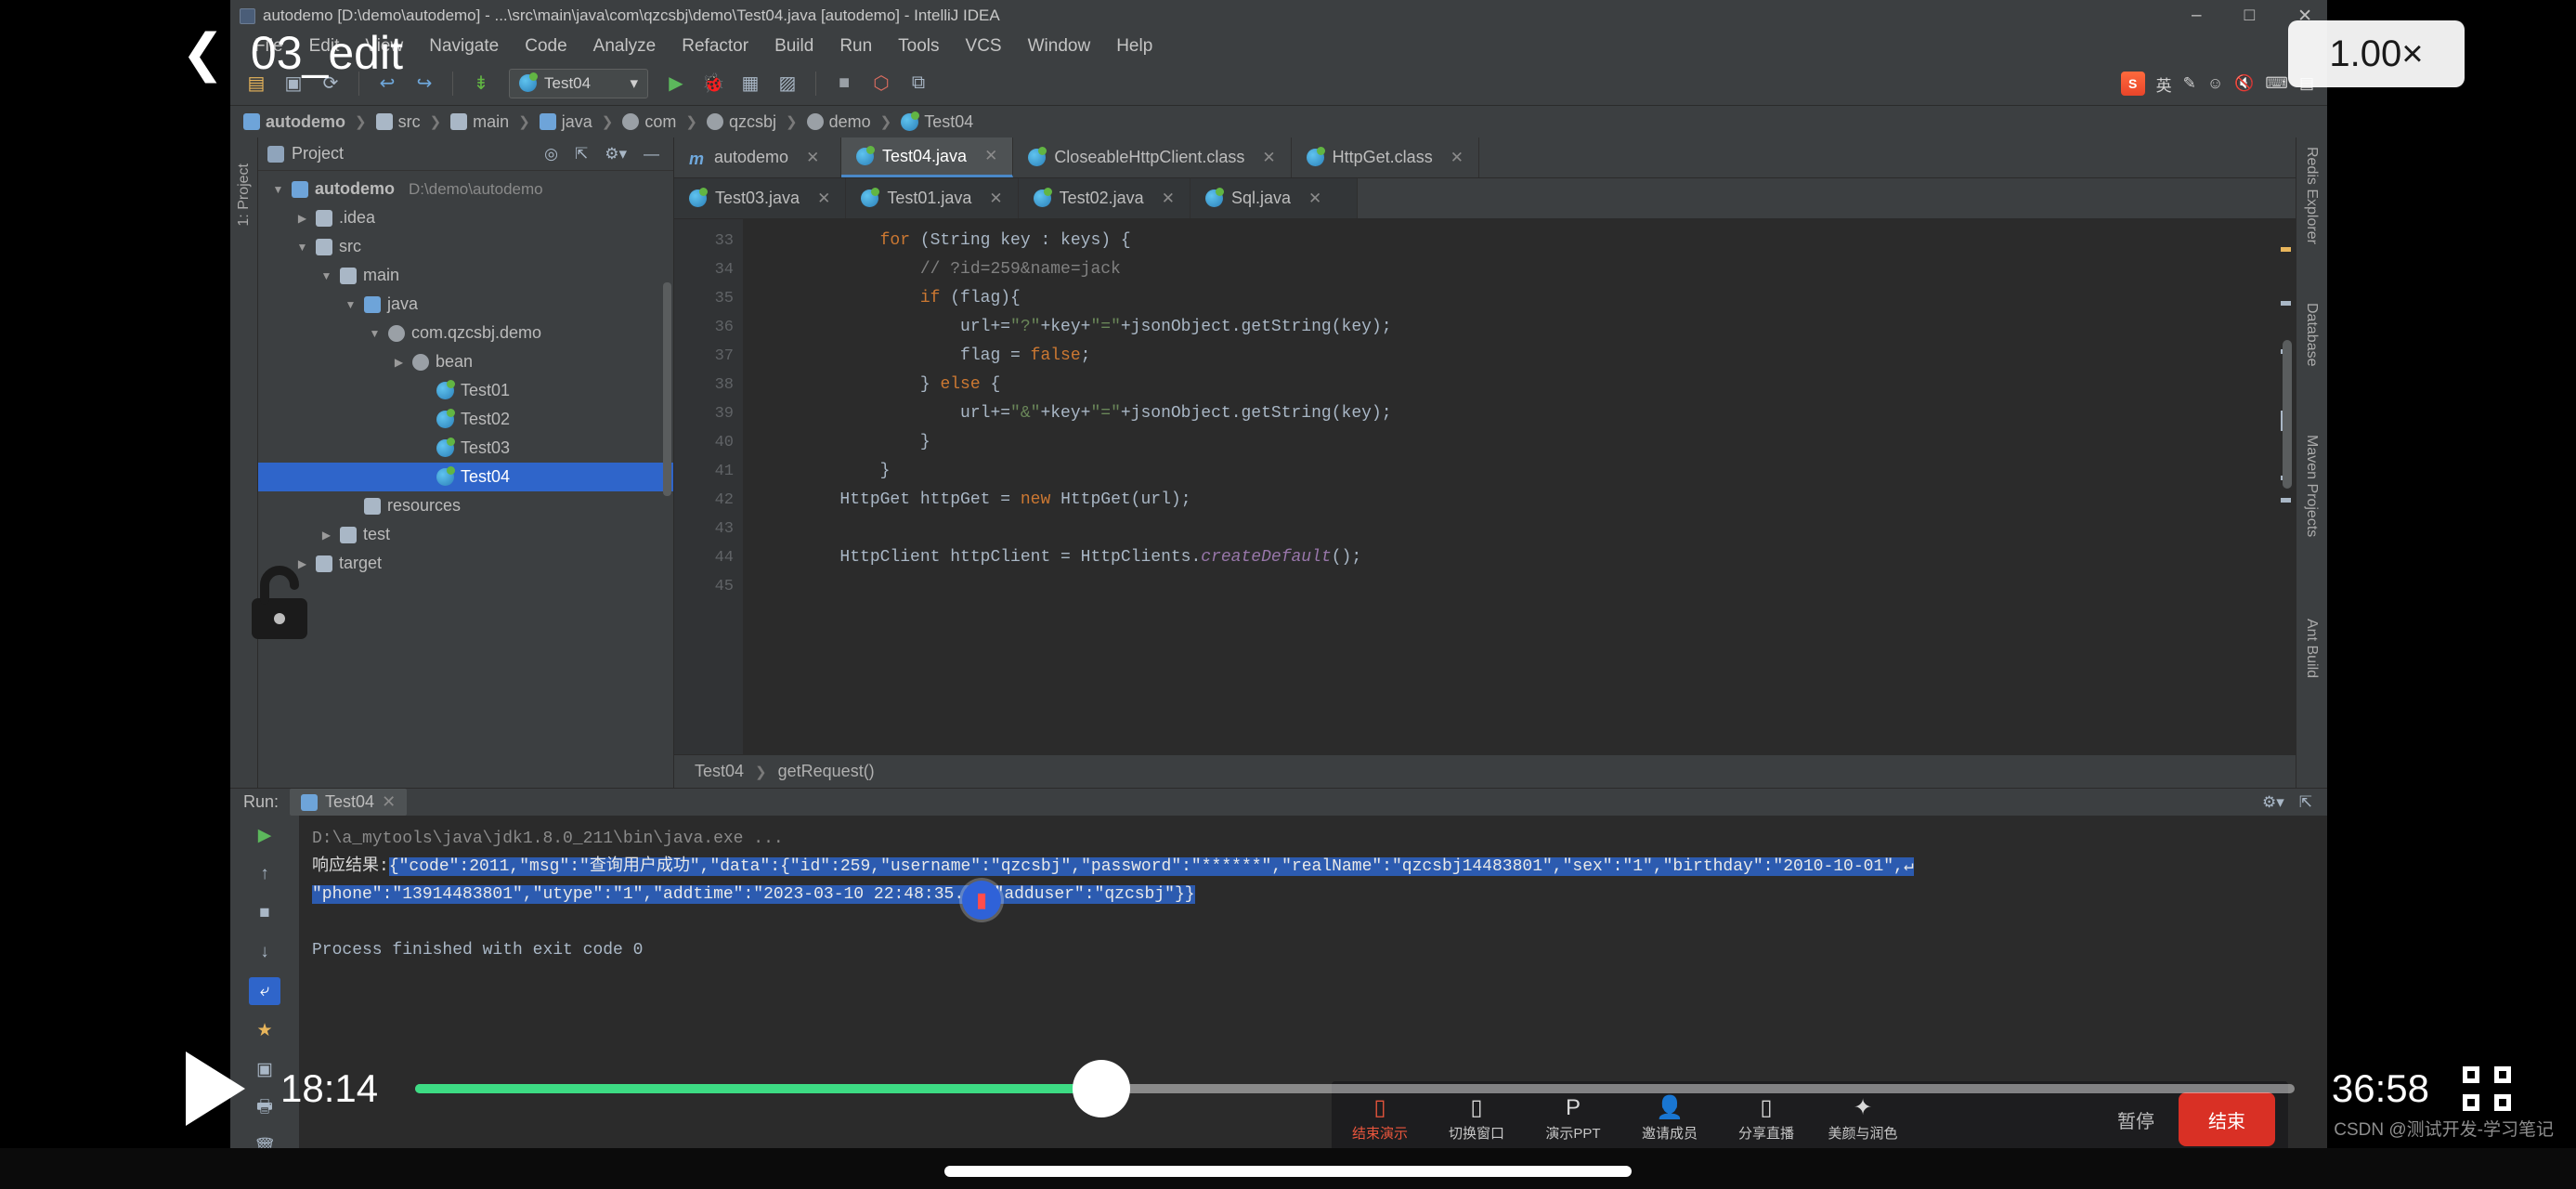 The image size is (2576, 1189). Describe the element at coordinates (984, 46) in the screenshot. I see `menu-item-vcs: VCS` at that location.